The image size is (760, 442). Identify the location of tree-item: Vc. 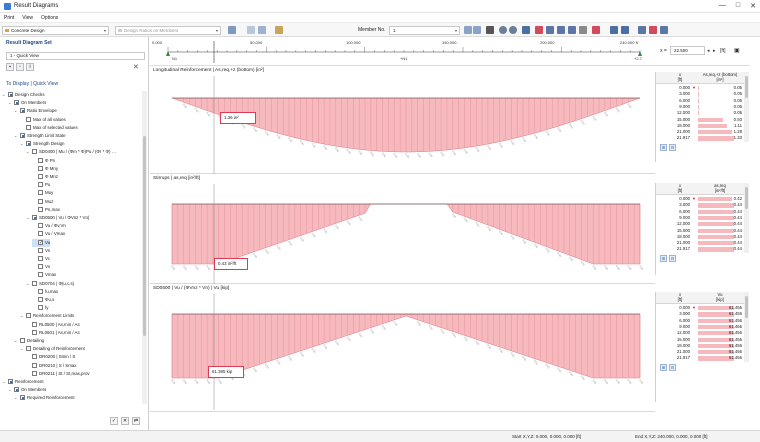
(41, 259).